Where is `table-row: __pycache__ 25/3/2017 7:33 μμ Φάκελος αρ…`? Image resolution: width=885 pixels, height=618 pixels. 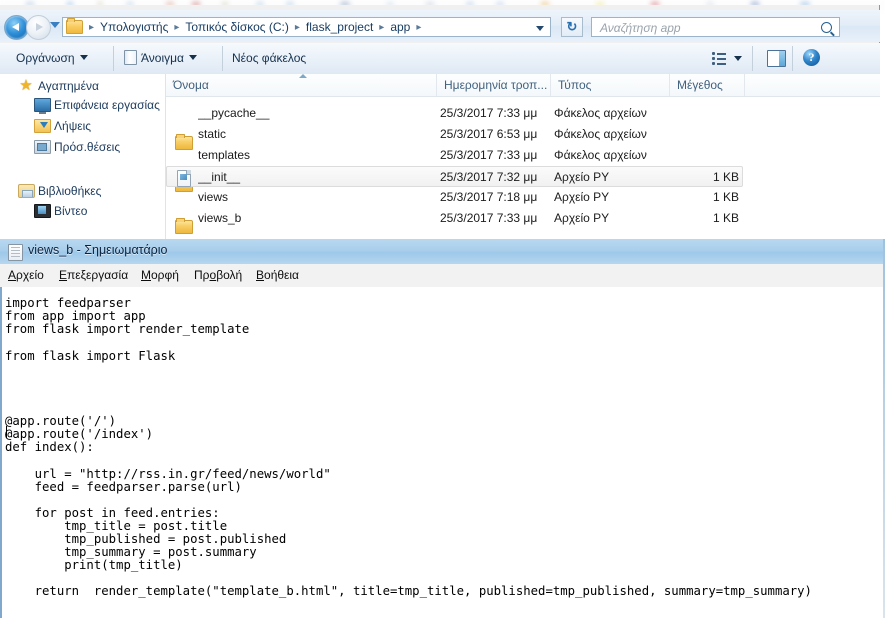
table-row: __pycache__ 25/3/2017 7:33 μμ Φάκελος αρ… is located at coordinates (523, 126).